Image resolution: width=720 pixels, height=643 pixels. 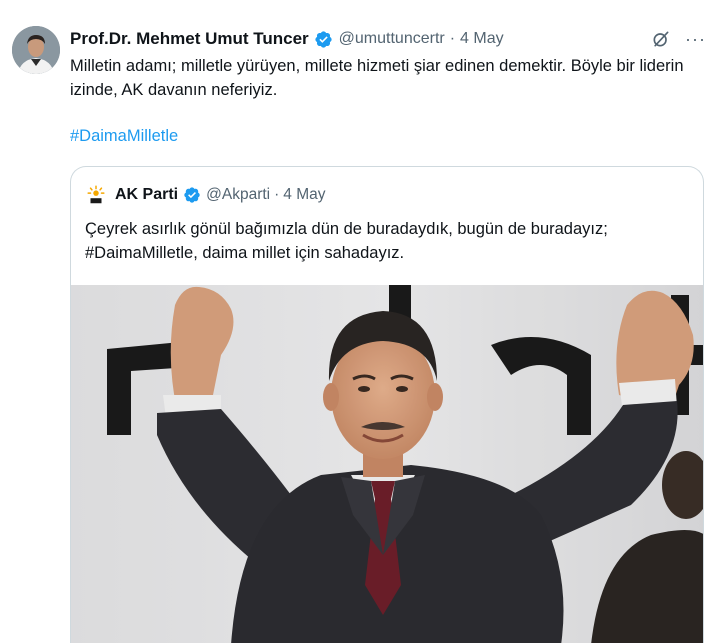 I want to click on quote-author-handle: @Akparti, so click(x=238, y=195).